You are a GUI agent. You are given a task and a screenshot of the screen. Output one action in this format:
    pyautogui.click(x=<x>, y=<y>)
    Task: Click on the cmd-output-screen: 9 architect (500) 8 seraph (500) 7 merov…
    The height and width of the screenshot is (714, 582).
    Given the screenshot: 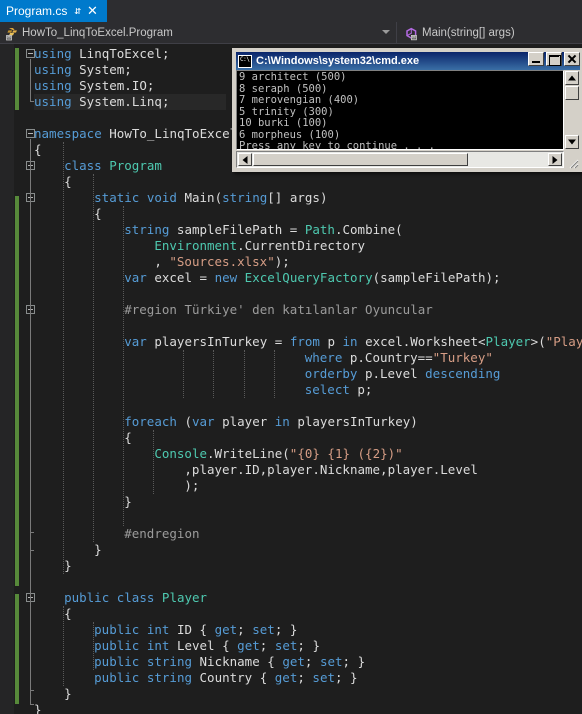 What is the action you would take?
    pyautogui.click(x=400, y=110)
    